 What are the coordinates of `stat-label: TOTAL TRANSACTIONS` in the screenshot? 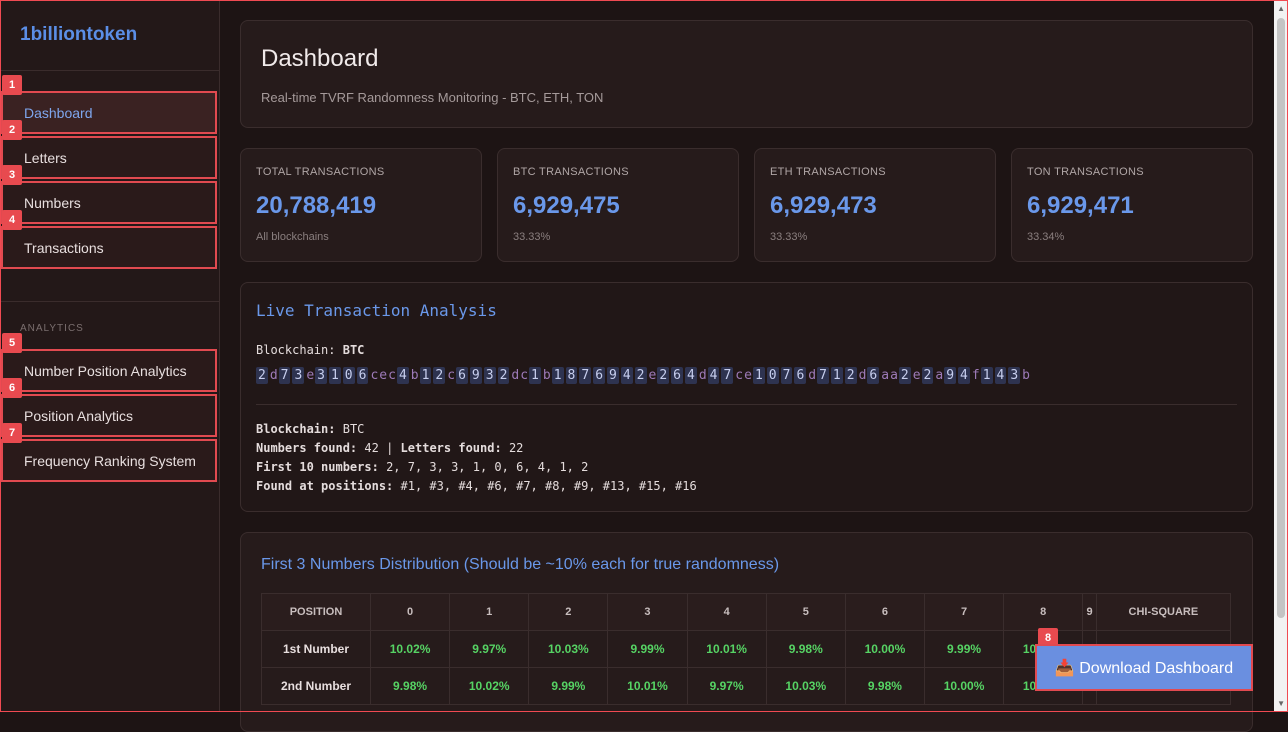 It's located at (320, 172).